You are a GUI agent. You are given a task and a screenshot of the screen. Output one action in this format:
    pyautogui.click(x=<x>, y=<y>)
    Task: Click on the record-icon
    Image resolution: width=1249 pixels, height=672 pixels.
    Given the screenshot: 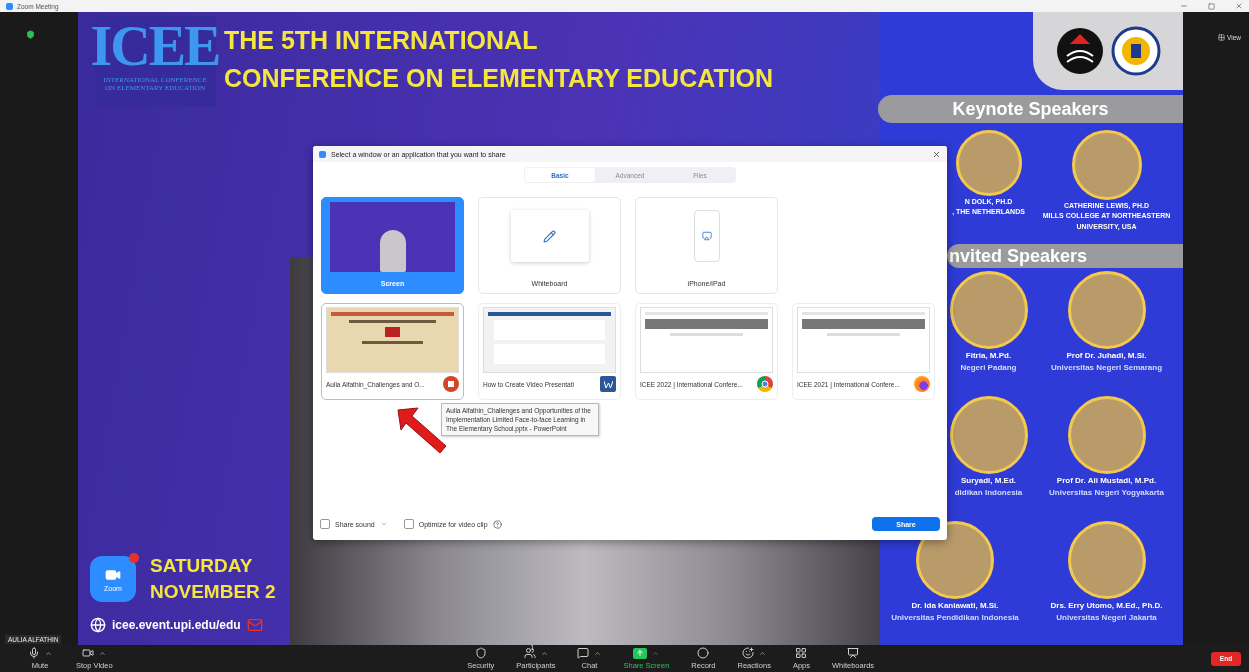 What is the action you would take?
    pyautogui.click(x=703, y=653)
    